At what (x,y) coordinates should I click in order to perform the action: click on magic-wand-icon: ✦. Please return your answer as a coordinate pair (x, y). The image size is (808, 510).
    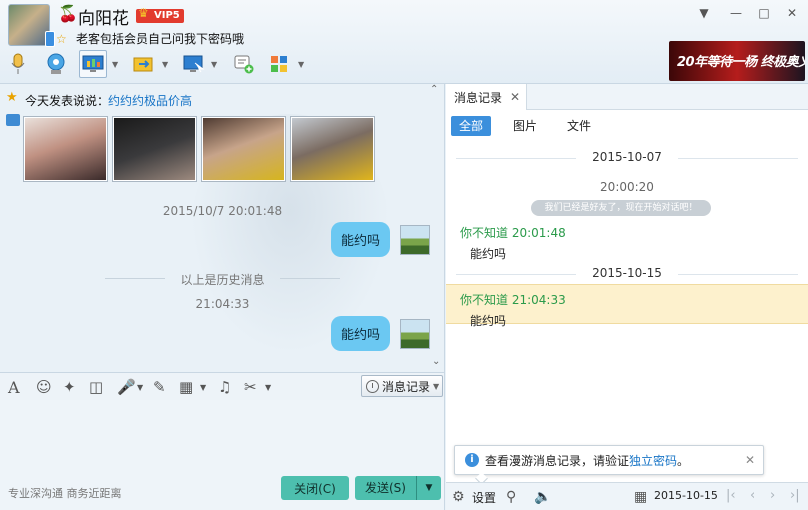
    Looking at the image, I should click on (69, 387).